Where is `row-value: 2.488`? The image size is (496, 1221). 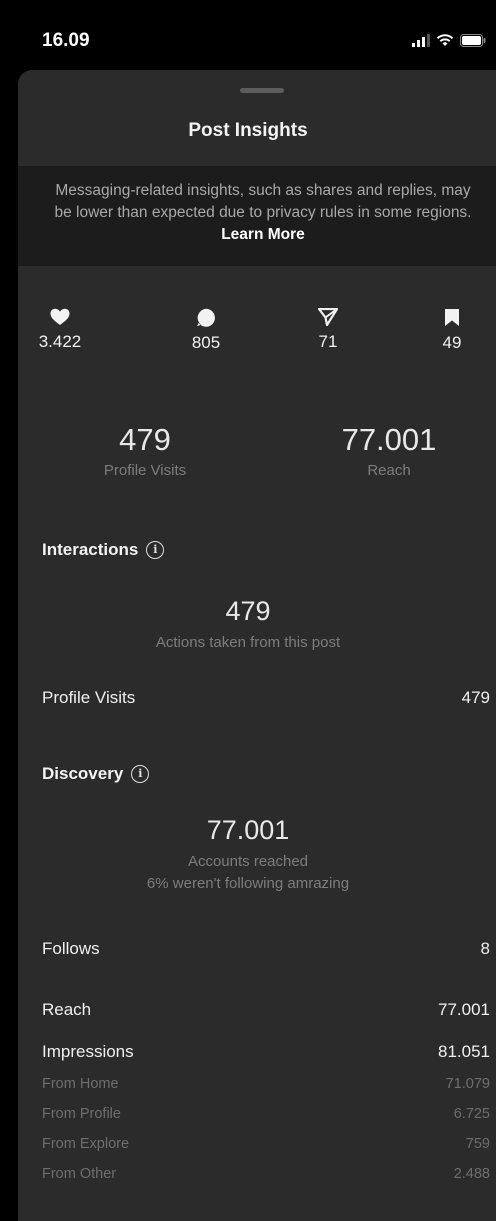 row-value: 2.488 is located at coordinates (471, 1174).